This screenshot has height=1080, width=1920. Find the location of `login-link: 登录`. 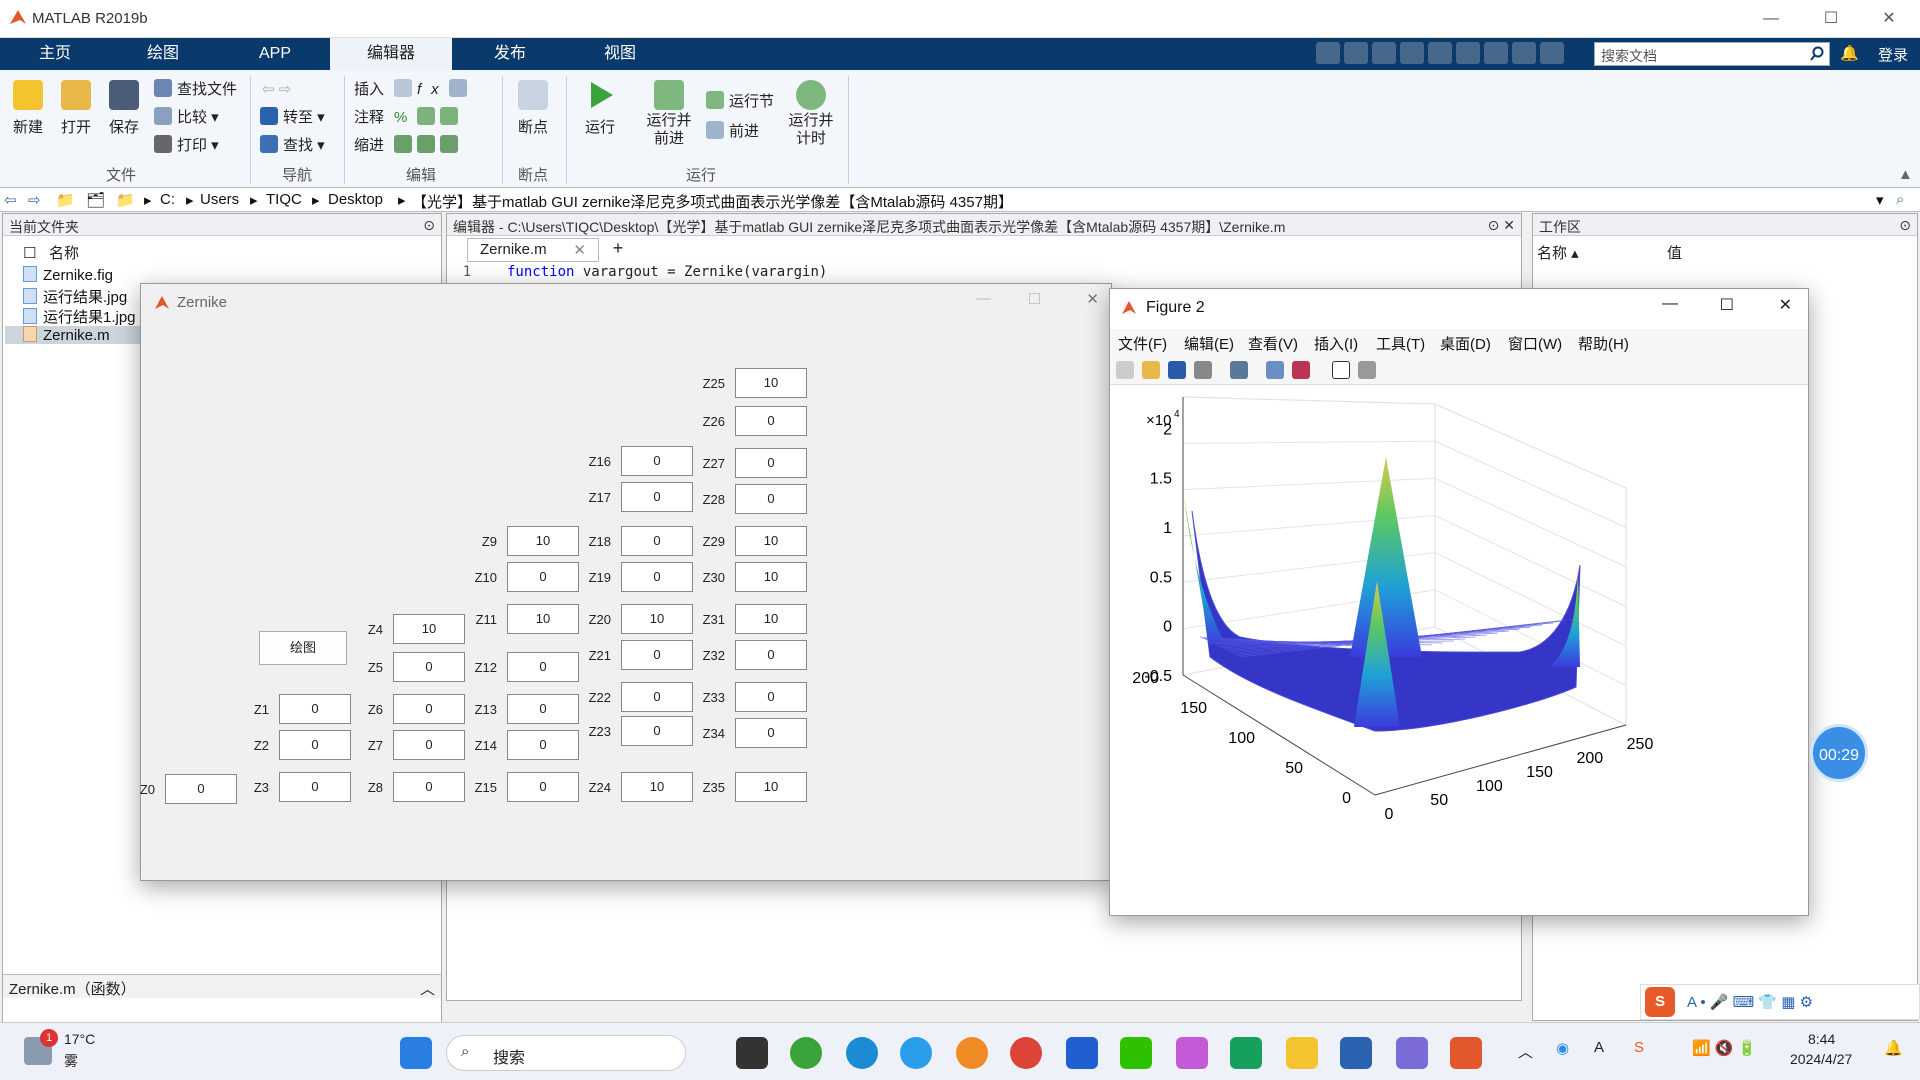

login-link: 登录 is located at coordinates (1893, 54).